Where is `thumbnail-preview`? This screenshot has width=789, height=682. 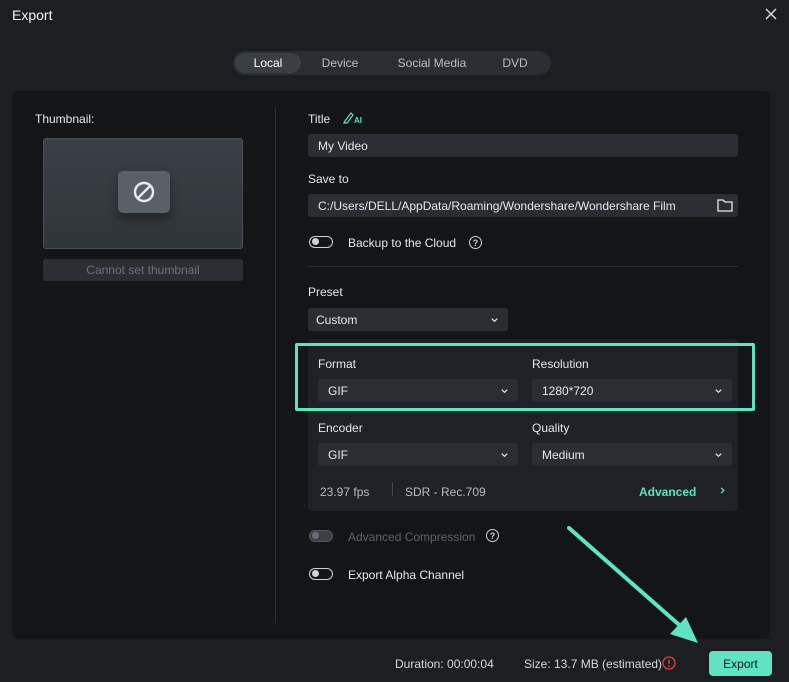 thumbnail-preview is located at coordinates (143, 193).